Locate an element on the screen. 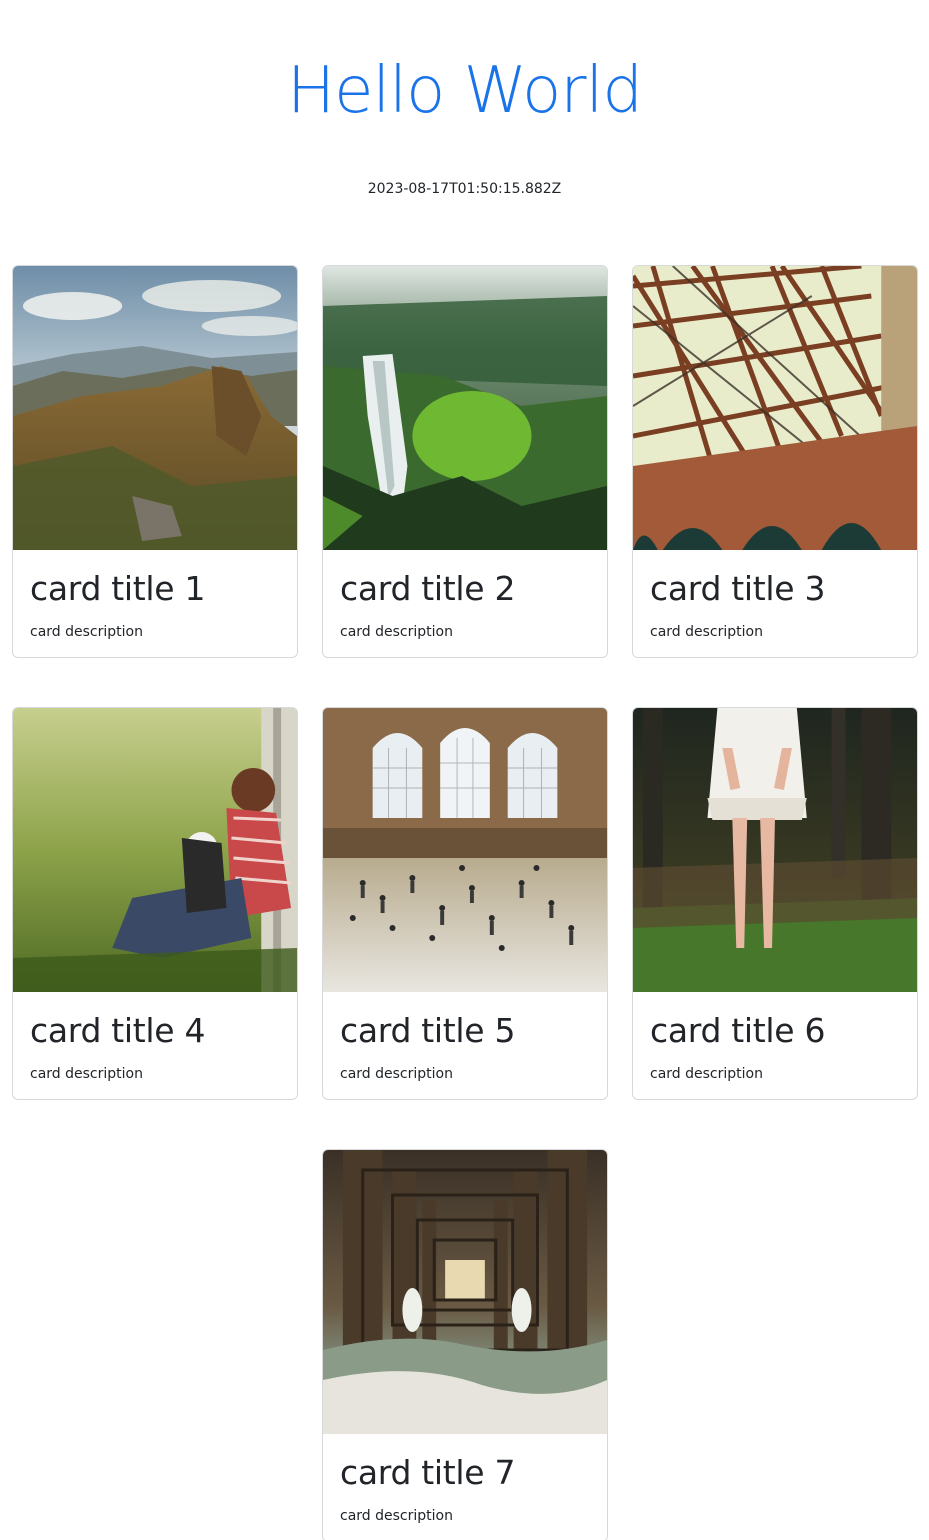 Image resolution: width=929 pixels, height=1540 pixels. card-image-man-with-dog is located at coordinates (155, 850).